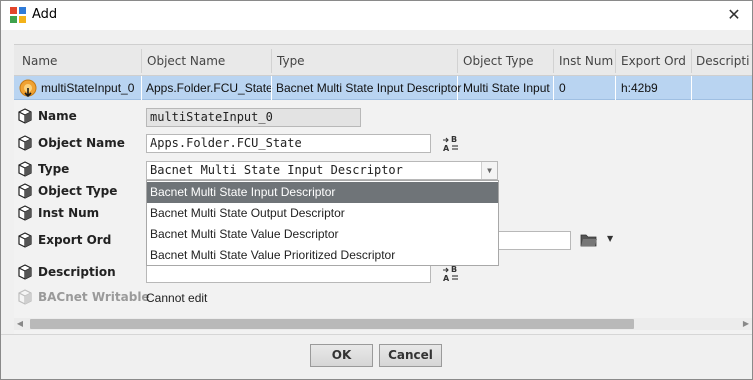  I want to click on cell-inst-num: 0, so click(562, 88).